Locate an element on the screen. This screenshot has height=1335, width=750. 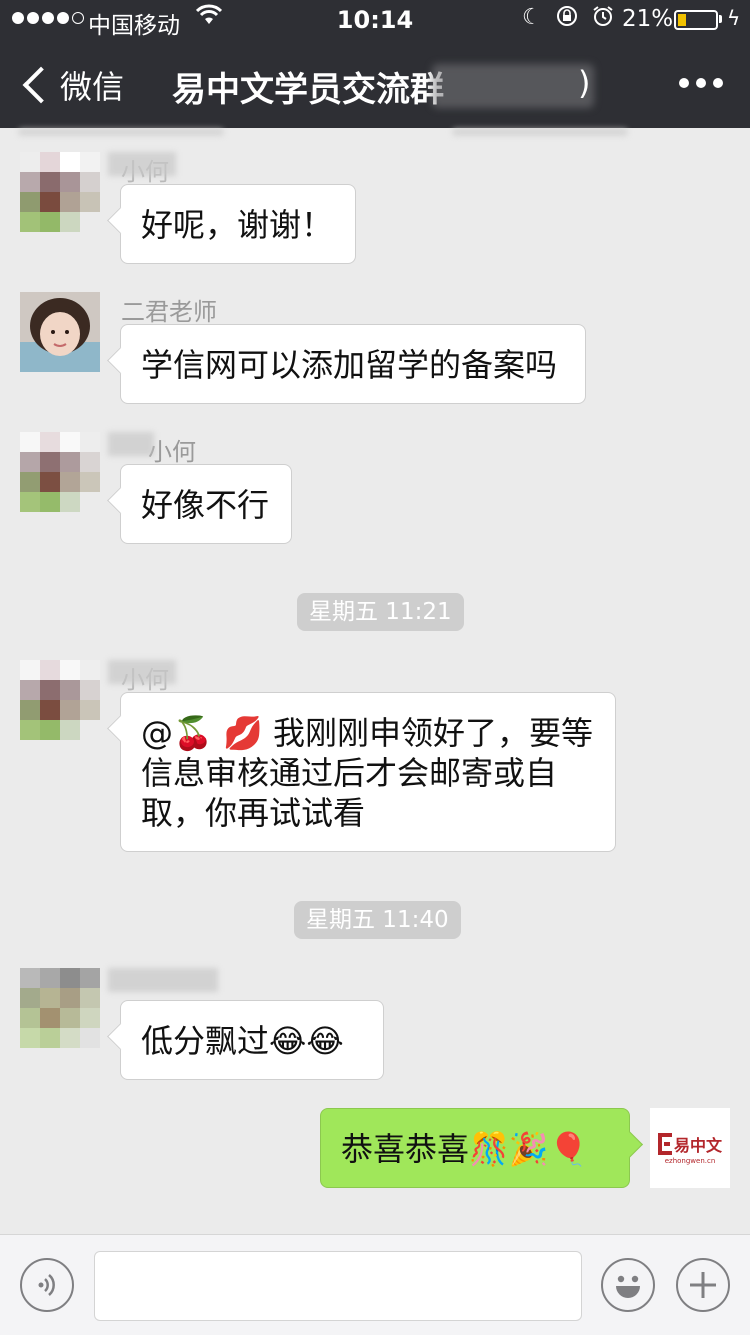
message-input is located at coordinates (338, 1286).